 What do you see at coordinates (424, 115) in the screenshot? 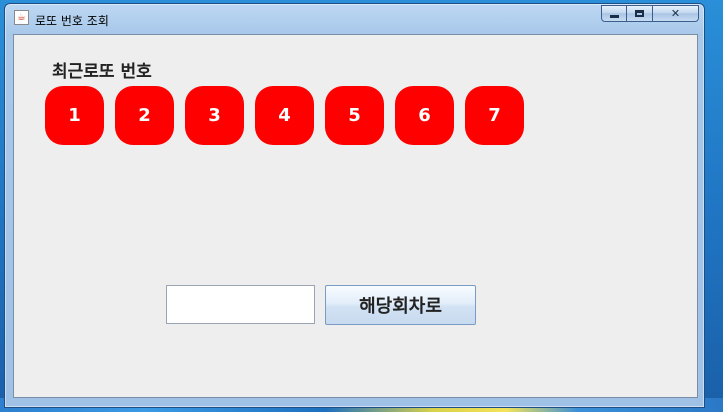
I see `lotto-ball-6: 6` at bounding box center [424, 115].